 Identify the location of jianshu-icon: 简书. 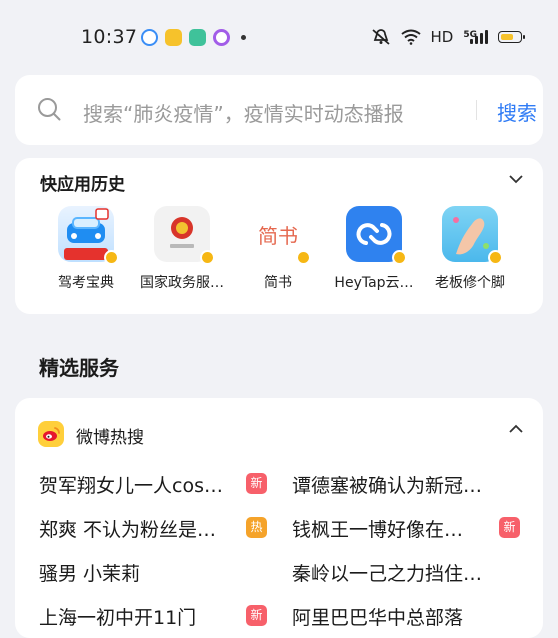
(280, 235).